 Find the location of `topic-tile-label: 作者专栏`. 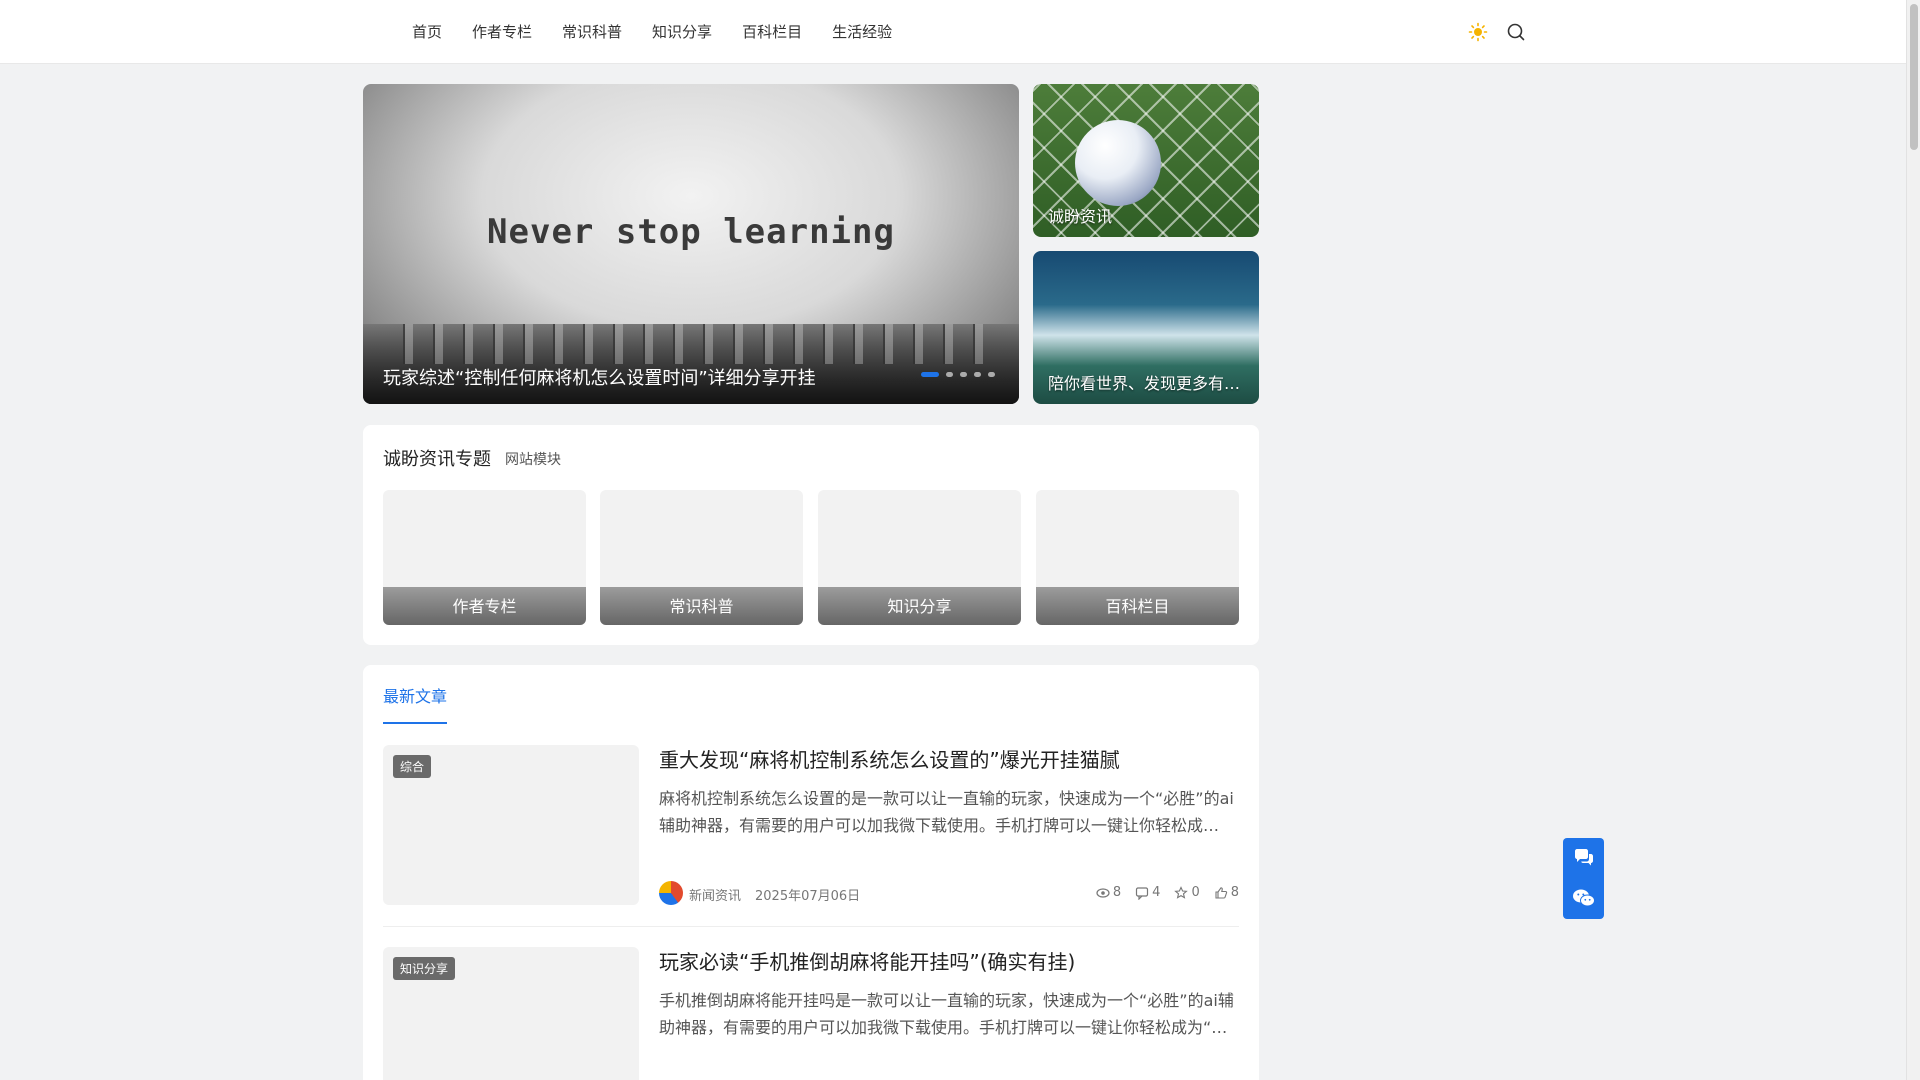

topic-tile-label: 作者专栏 is located at coordinates (484, 606).